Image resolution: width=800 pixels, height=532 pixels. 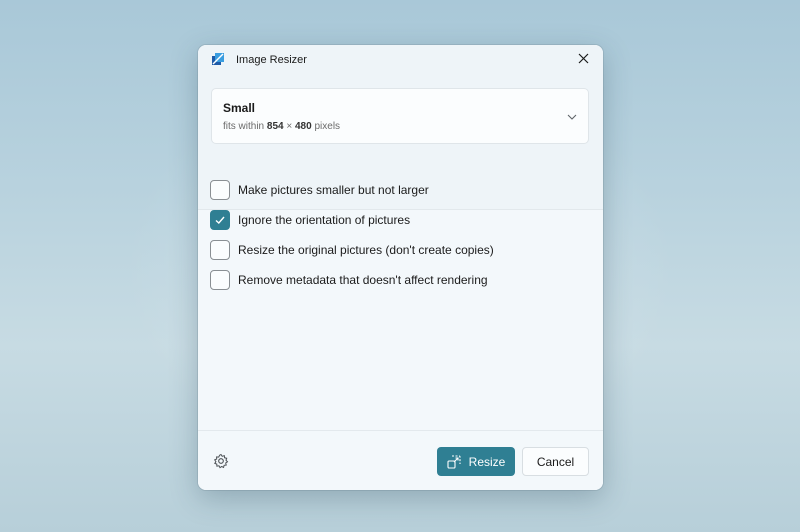 What do you see at coordinates (400, 60) in the screenshot?
I see `title-bar: Image Resizer` at bounding box center [400, 60].